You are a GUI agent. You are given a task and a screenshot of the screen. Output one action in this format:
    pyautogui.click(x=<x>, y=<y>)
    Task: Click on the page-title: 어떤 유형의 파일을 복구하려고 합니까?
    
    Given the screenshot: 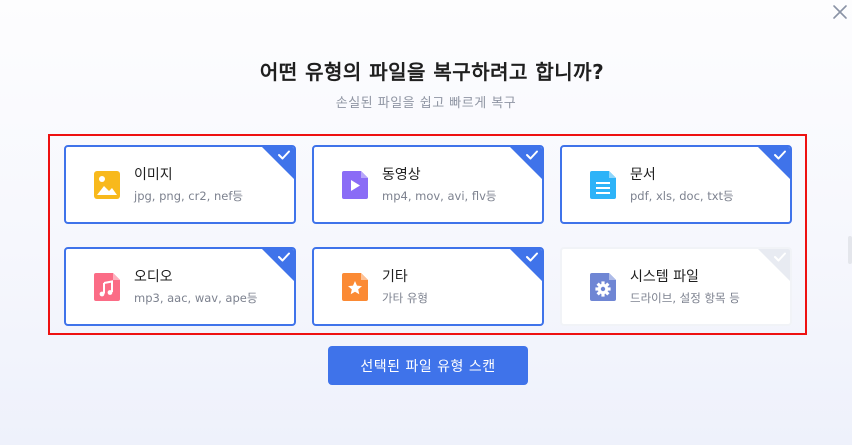 What is the action you would take?
    pyautogui.click(x=432, y=72)
    